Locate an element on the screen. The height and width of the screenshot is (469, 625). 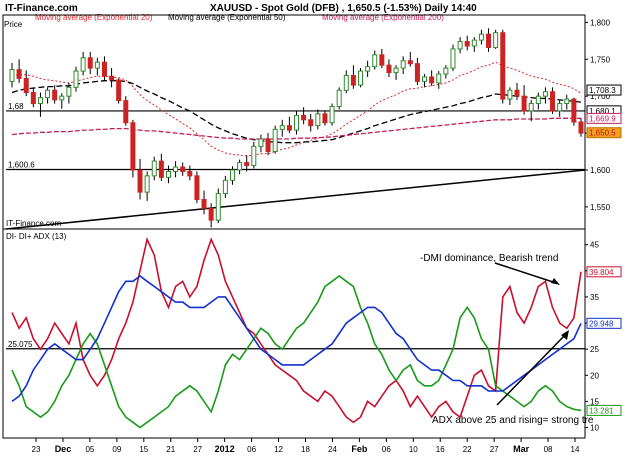
xtick-label: Feb is located at coordinates (359, 449).